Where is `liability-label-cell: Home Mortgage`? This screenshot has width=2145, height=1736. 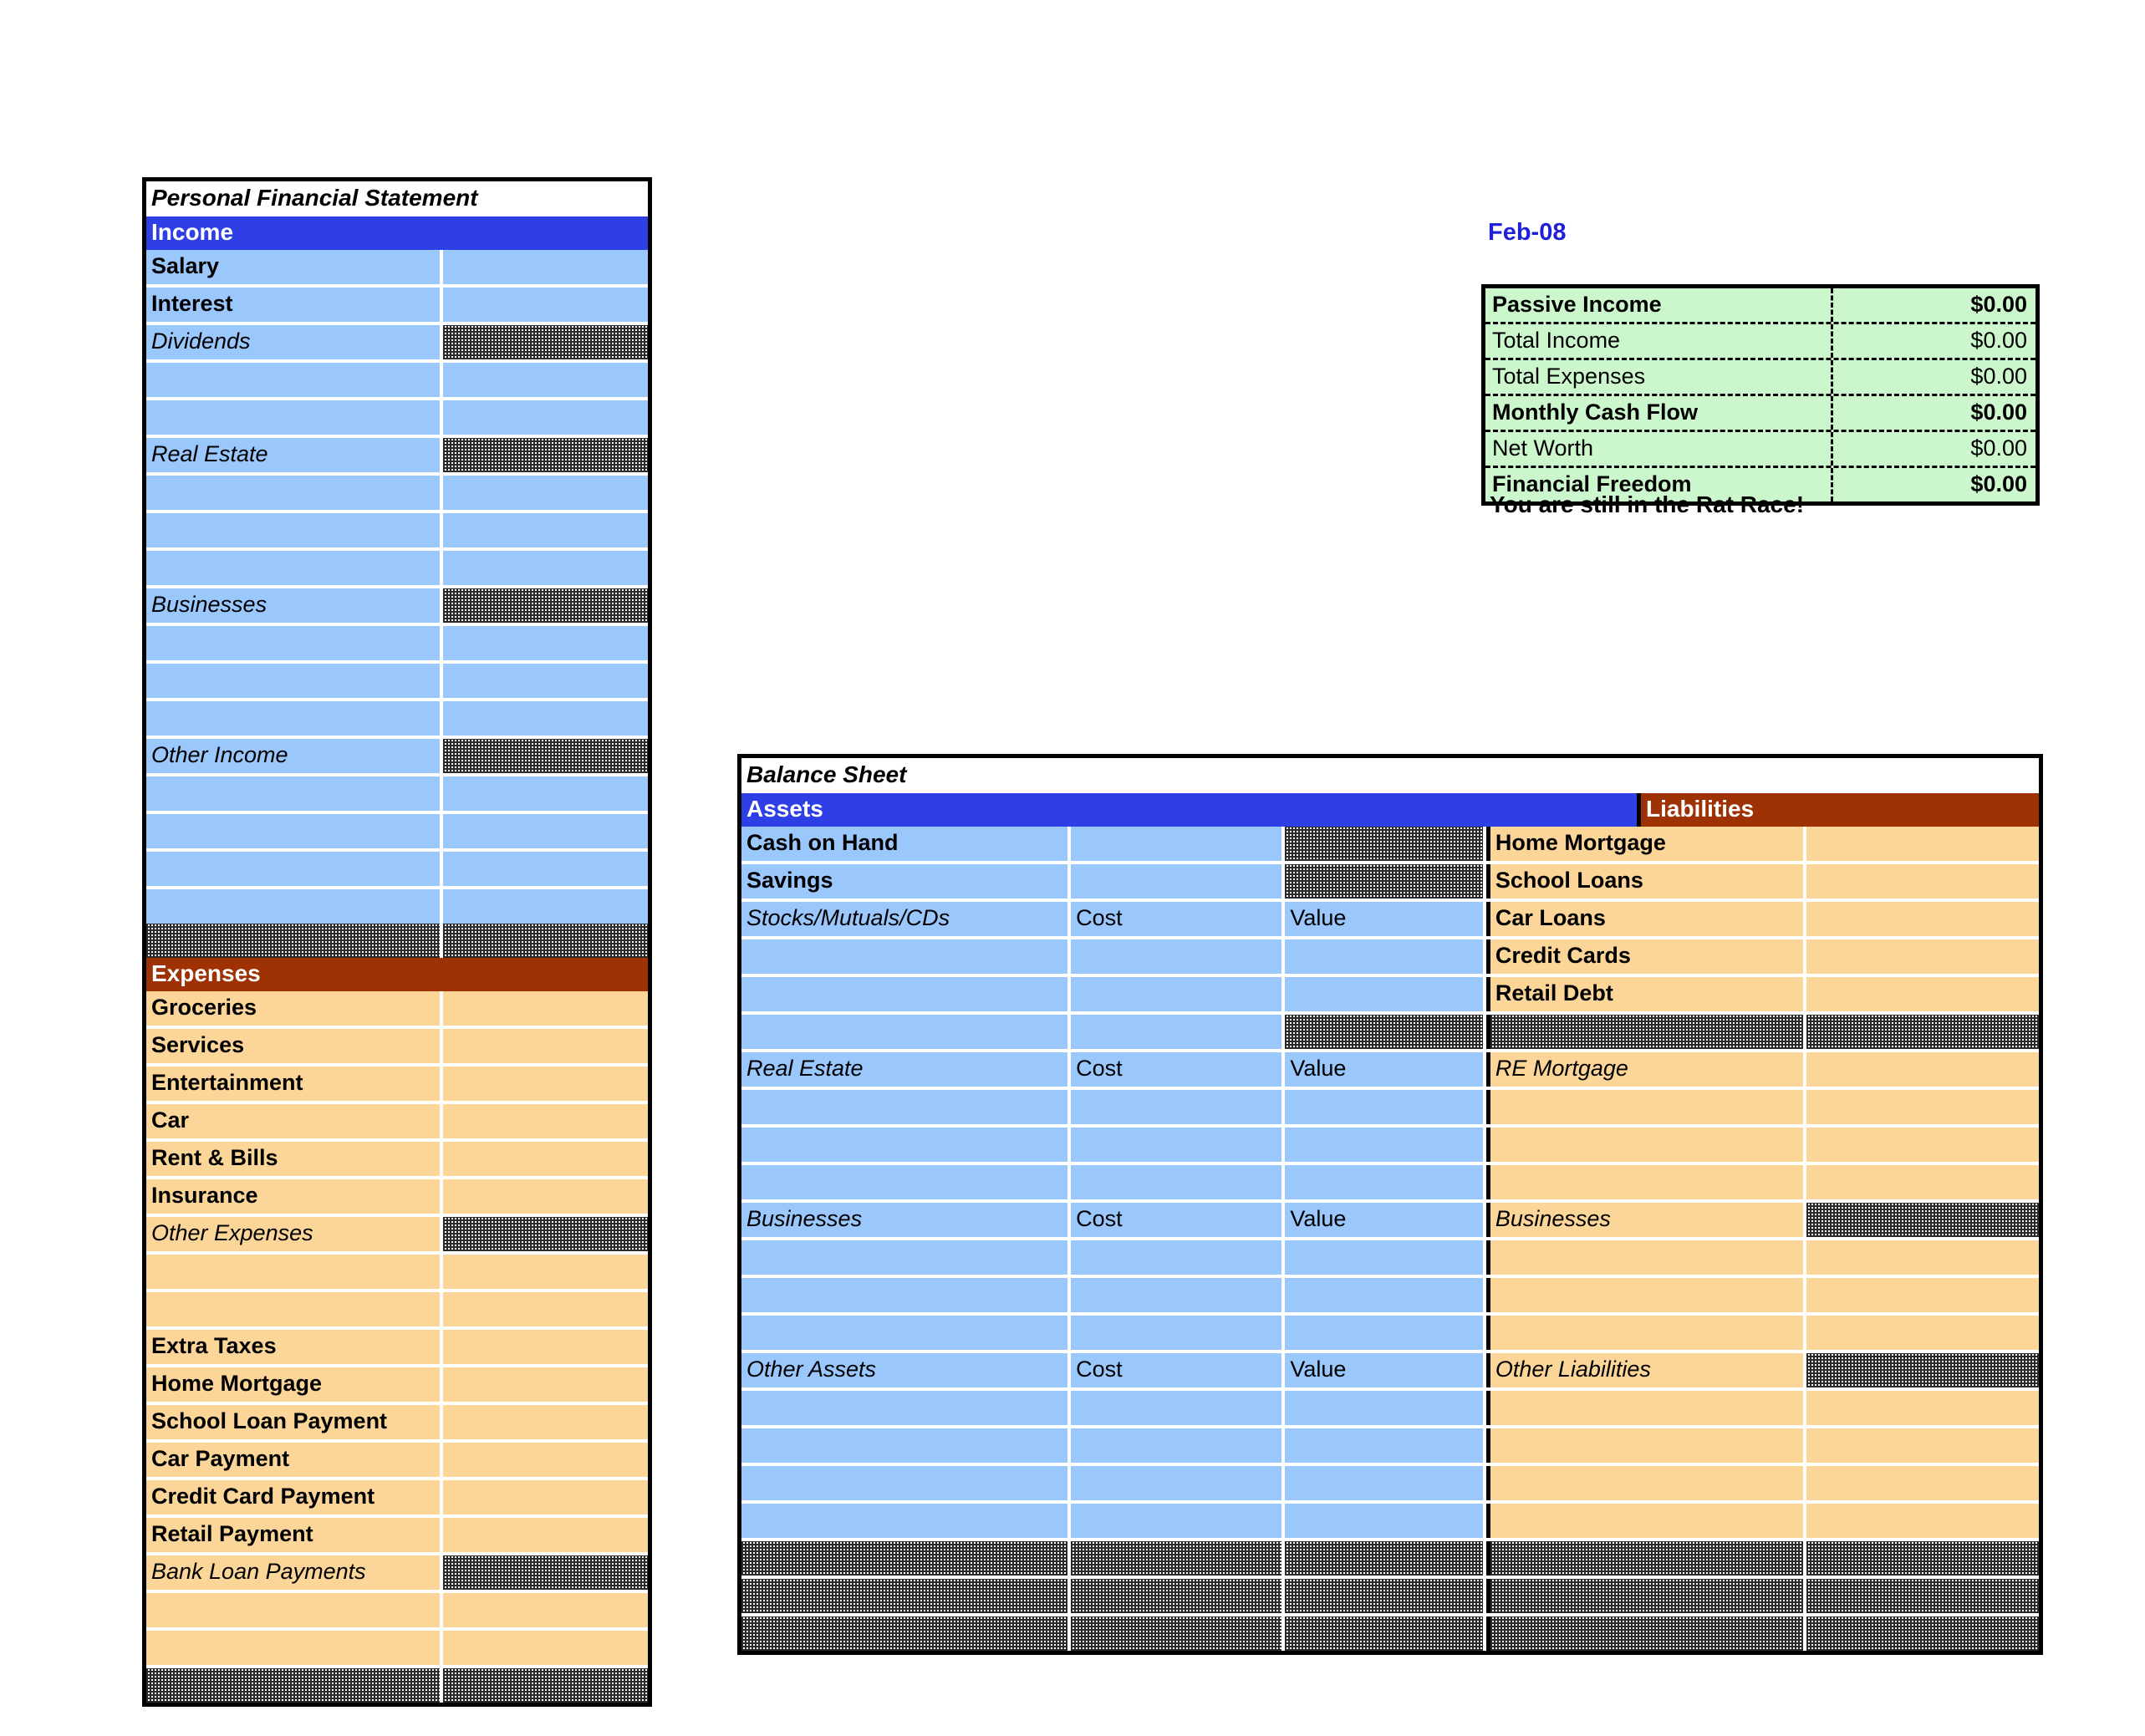
liability-label-cell: Home Mortgage is located at coordinates (1647, 844).